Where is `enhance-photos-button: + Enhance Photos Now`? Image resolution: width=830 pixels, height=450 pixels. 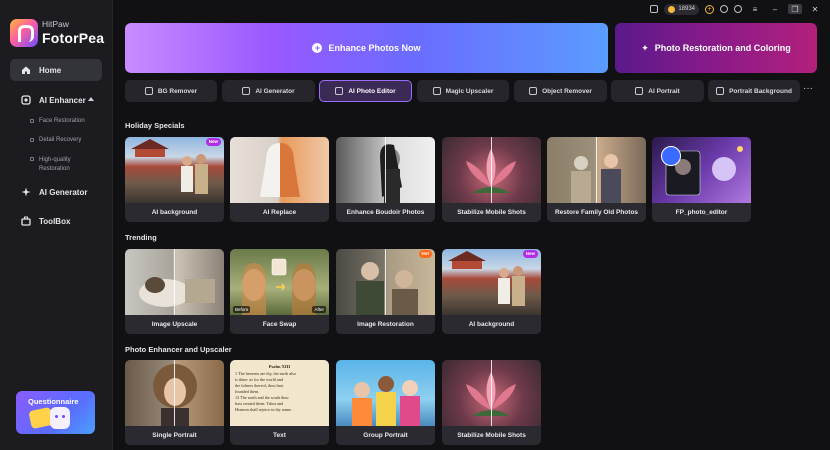
enhance-photos-button: + Enhance Photos Now is located at coordinates (366, 48).